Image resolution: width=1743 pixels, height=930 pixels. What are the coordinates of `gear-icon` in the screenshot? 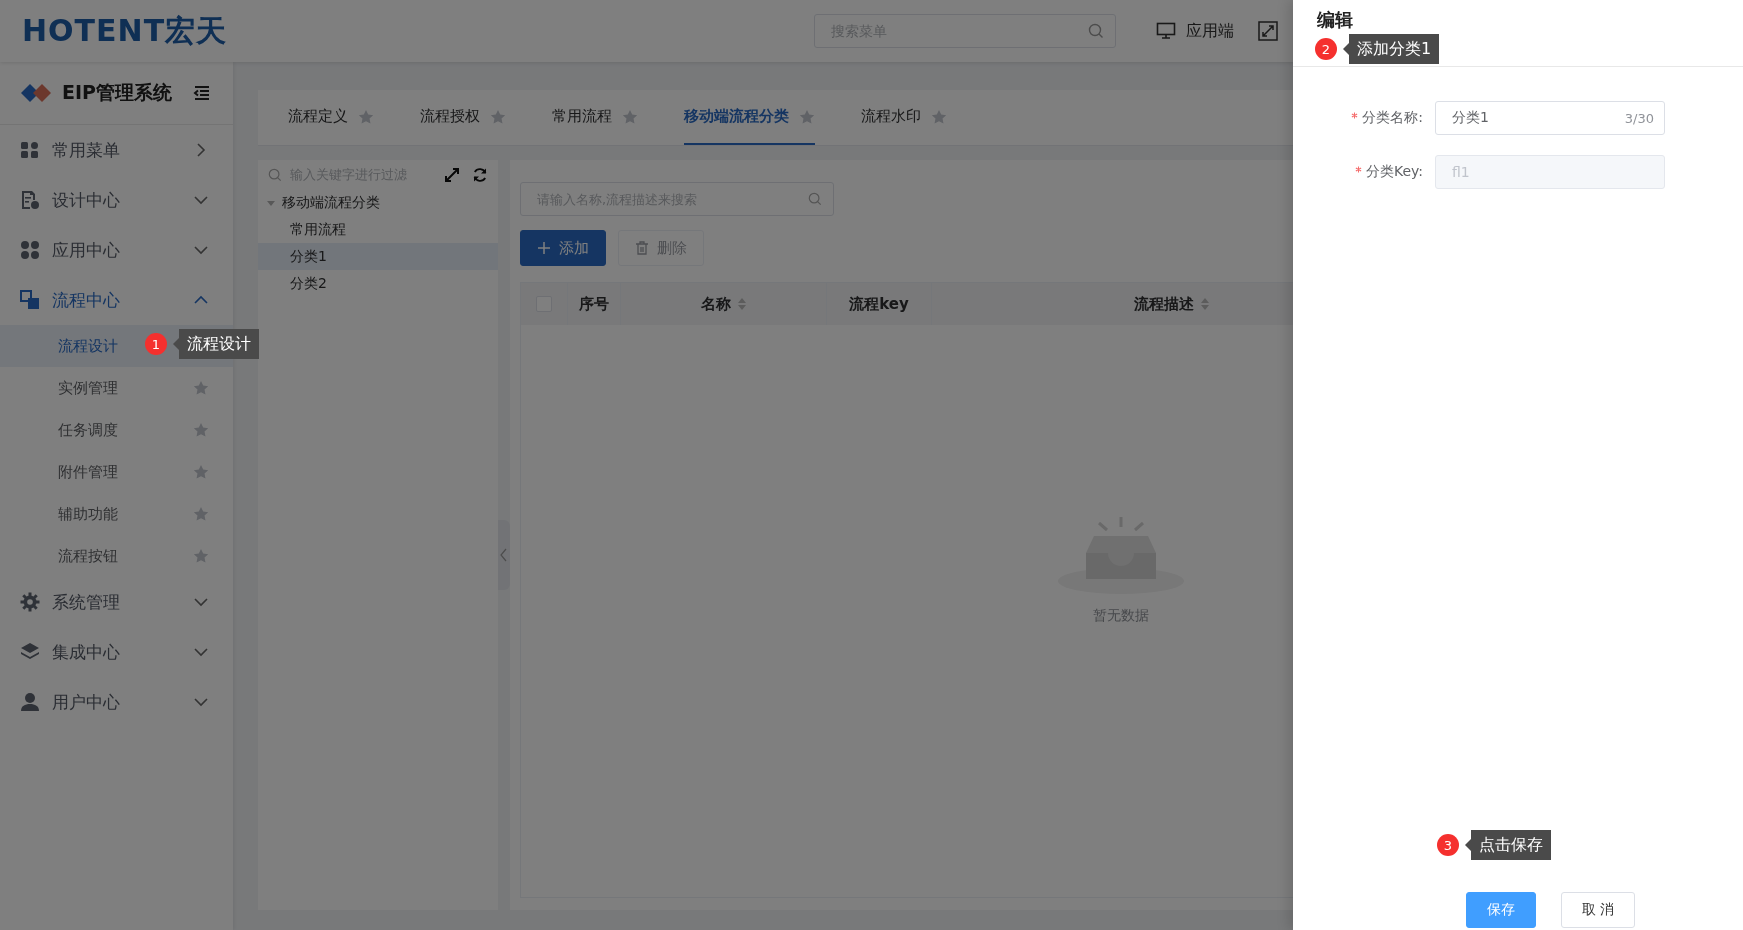 It's located at (30, 602).